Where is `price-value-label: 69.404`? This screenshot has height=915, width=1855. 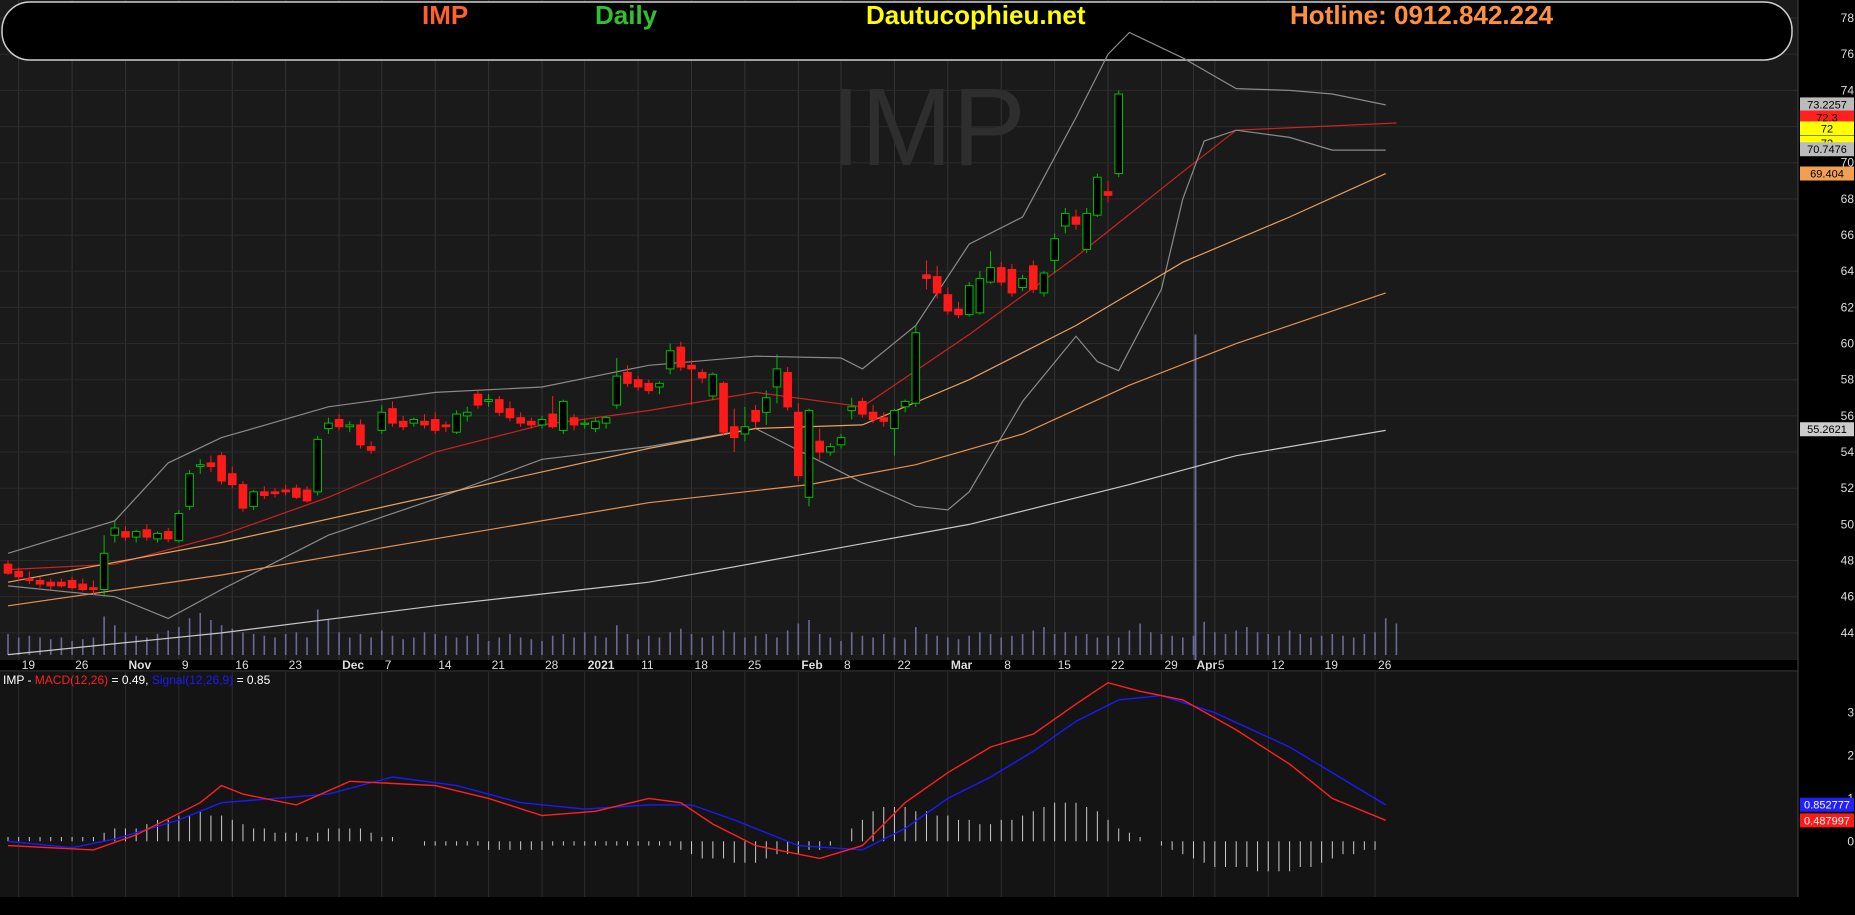 price-value-label: 69.404 is located at coordinates (1827, 173).